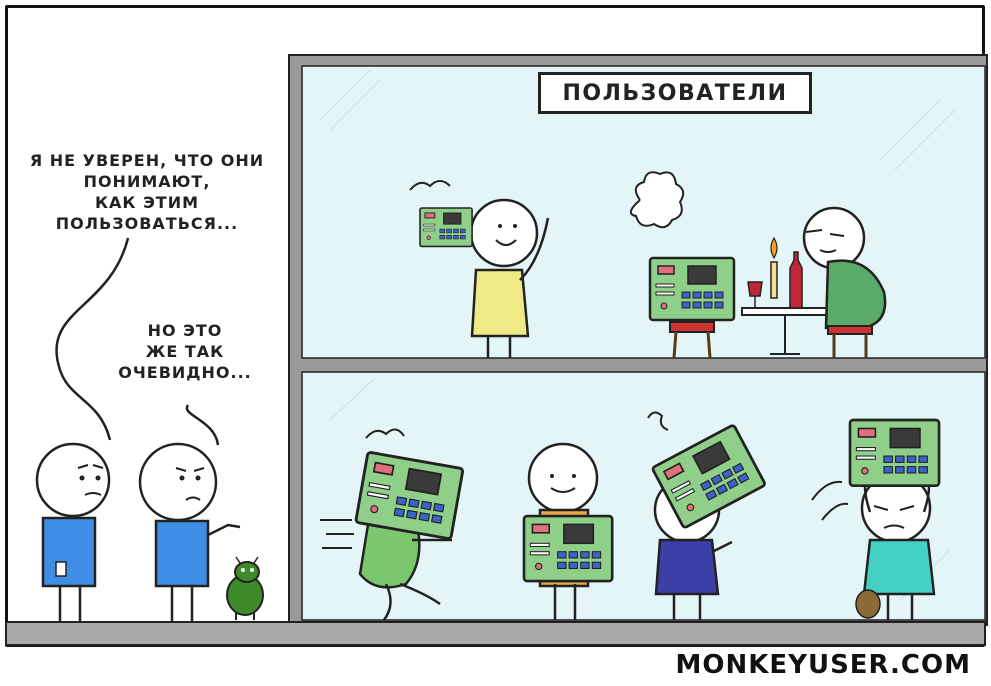 The width and height of the screenshot is (991, 686). Describe the element at coordinates (147, 202) in the screenshot. I see `speech-line: КАК ЭТИМ` at that location.